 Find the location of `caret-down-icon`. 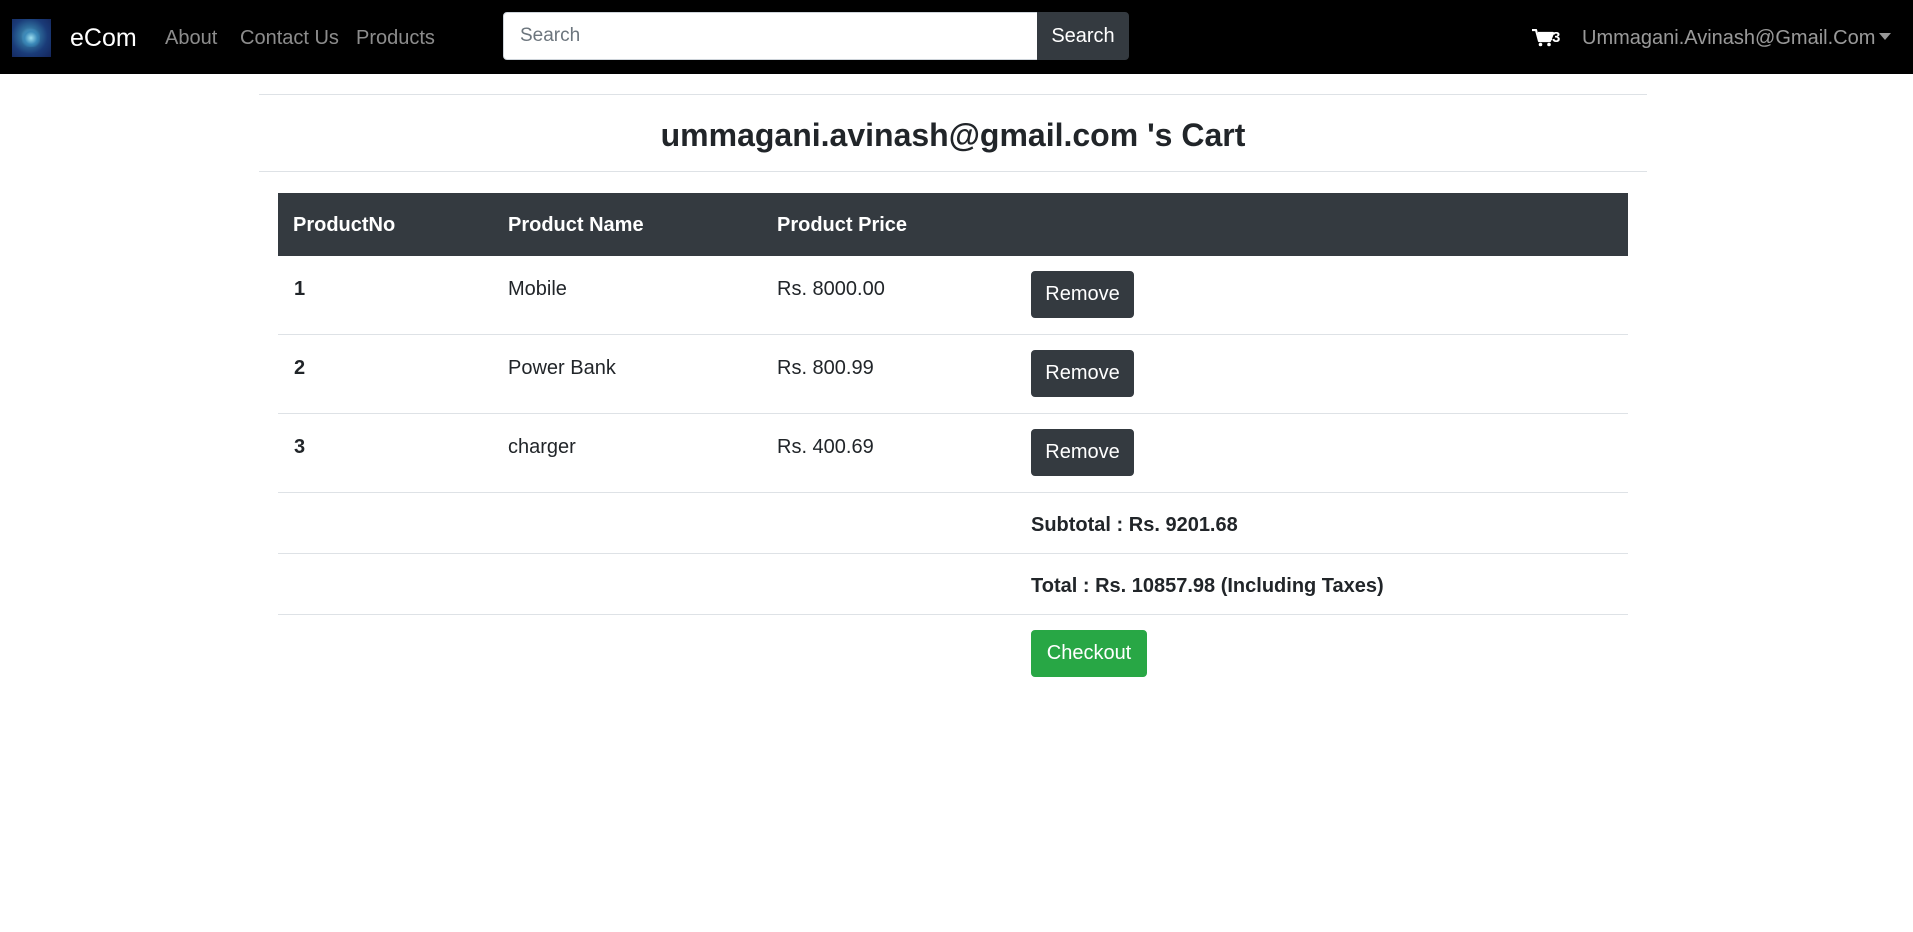

caret-down-icon is located at coordinates (1885, 36).